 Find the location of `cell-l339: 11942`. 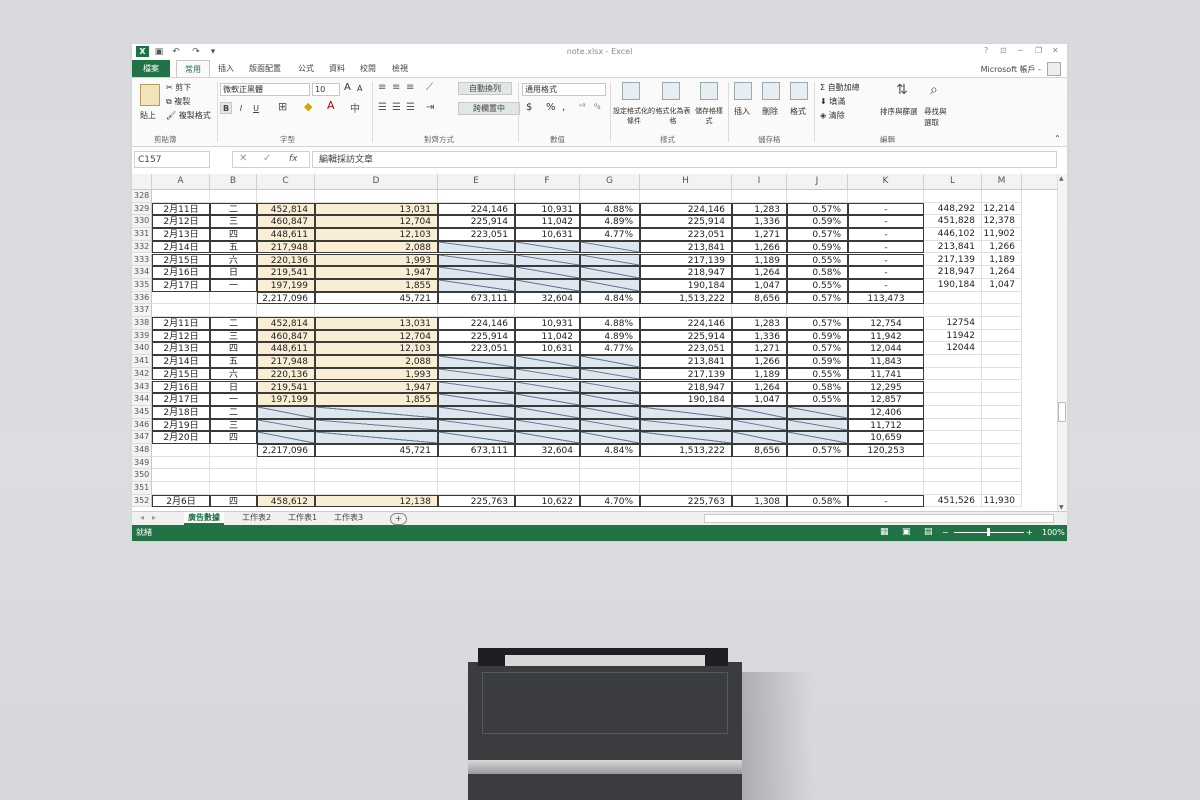

cell-l339: 11942 is located at coordinates (953, 336).